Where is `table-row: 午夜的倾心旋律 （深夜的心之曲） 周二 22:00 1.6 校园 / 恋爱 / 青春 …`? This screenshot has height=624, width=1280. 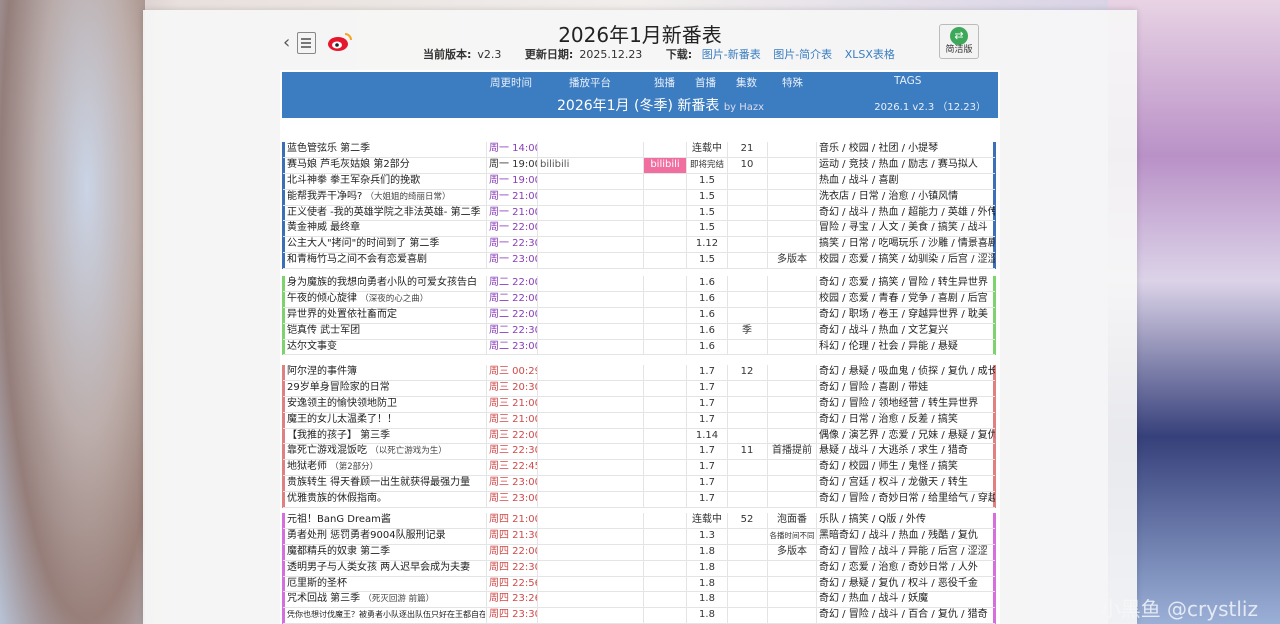
table-row: 午夜的倾心旋律 （深夜的心之曲） 周二 22:00 1.6 校园 / 恋爱 / 青春 … is located at coordinates (639, 299).